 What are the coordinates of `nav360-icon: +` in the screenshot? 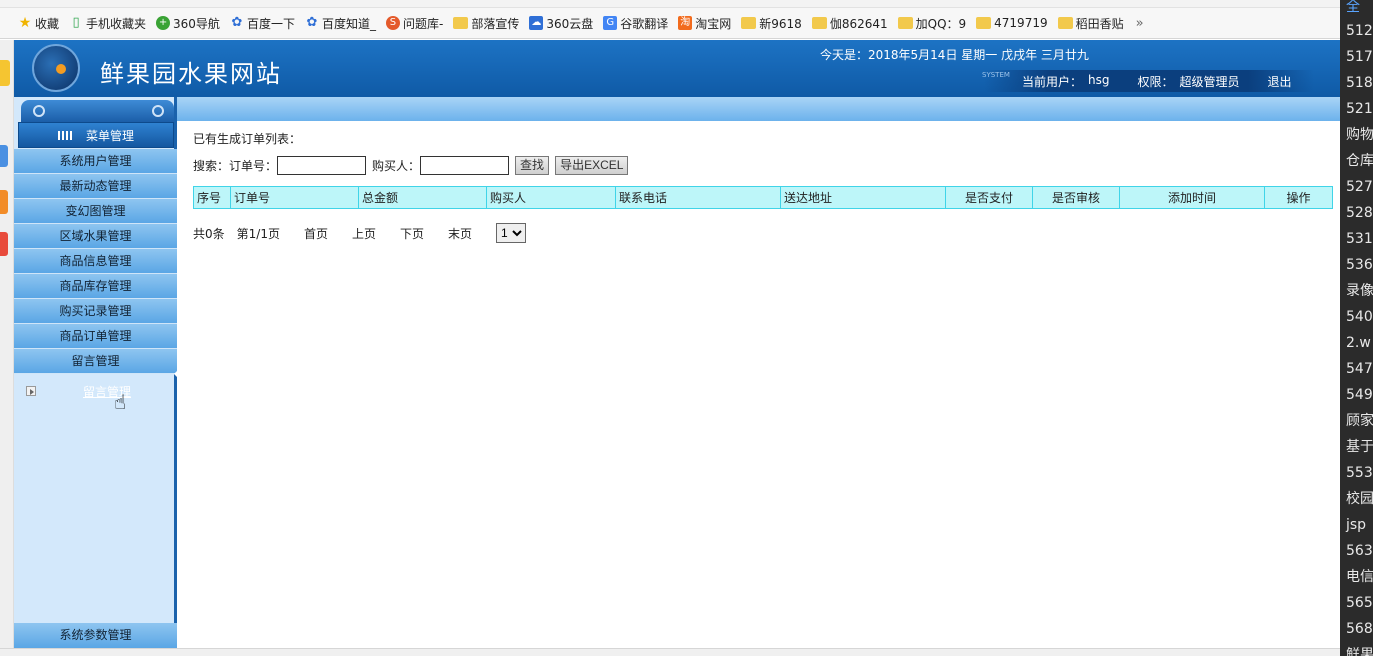 It's located at (163, 23).